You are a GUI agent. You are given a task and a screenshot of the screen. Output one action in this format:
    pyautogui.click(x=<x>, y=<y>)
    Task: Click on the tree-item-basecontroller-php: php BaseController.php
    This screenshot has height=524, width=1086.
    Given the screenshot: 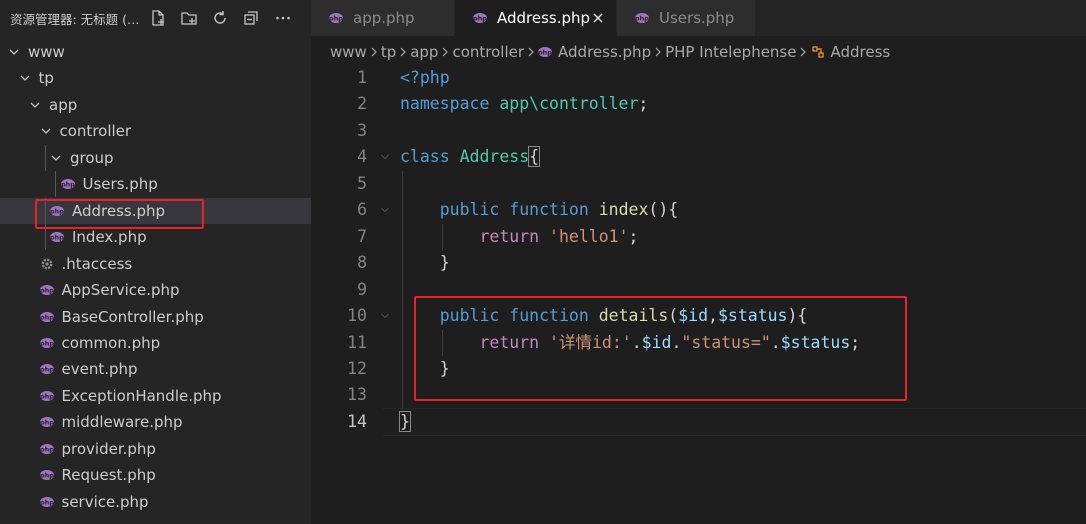 What is the action you would take?
    pyautogui.click(x=155, y=317)
    